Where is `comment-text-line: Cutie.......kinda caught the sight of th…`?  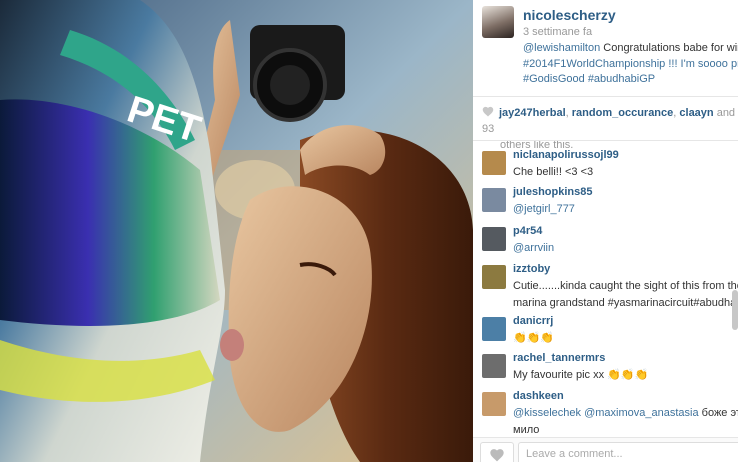 comment-text-line: Cutie.......kinda caught the sight of th… is located at coordinates (625, 286).